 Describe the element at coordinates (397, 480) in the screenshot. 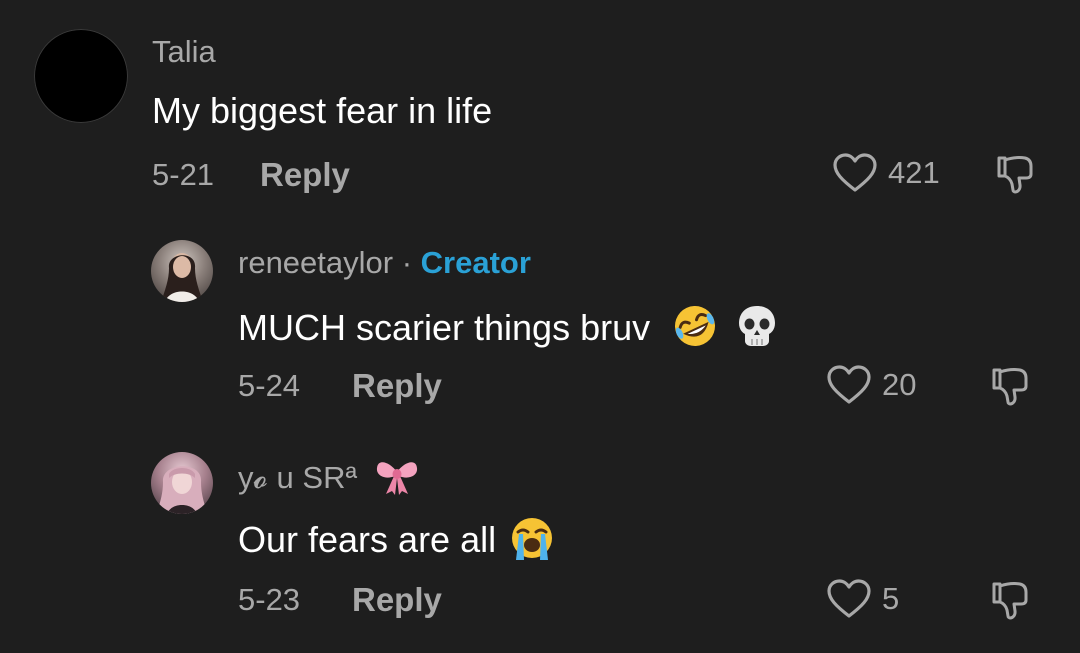

I see `ribbon-emoji` at that location.